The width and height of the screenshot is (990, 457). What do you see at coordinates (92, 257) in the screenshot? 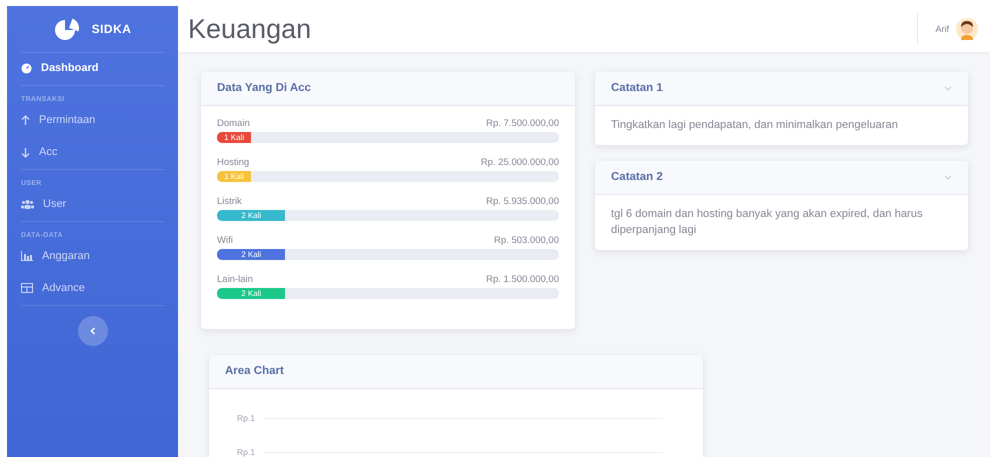
I see `sidebar-item: Anggaran` at bounding box center [92, 257].